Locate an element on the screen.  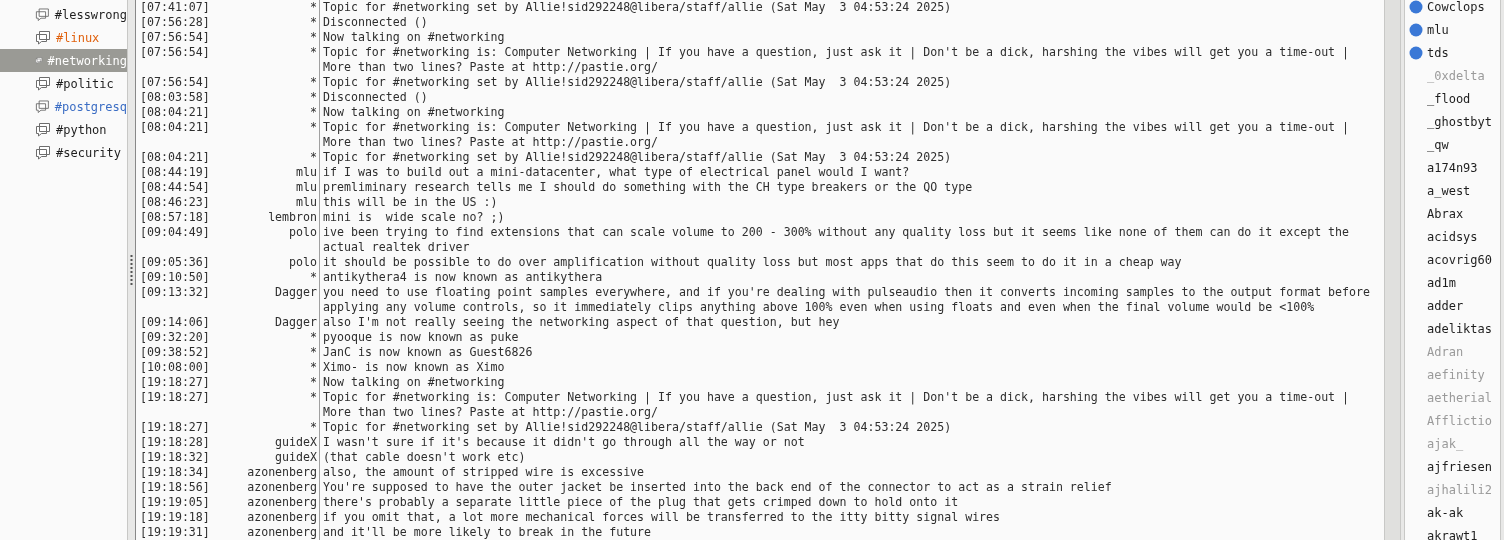
message-text: premliminary research tells me I should do something with the CH type breakers or the QO type is located at coordinates (648, 187).